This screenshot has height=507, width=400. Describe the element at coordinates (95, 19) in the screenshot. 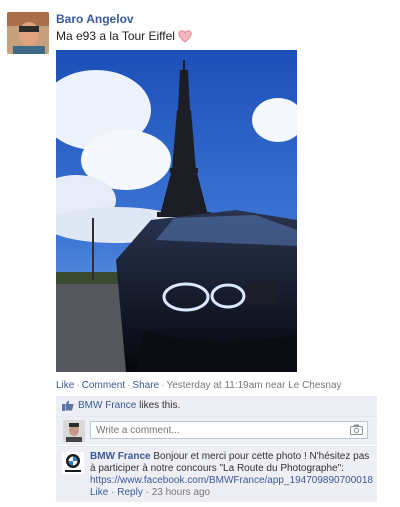

I see `post-author: Baro Angelov` at that location.